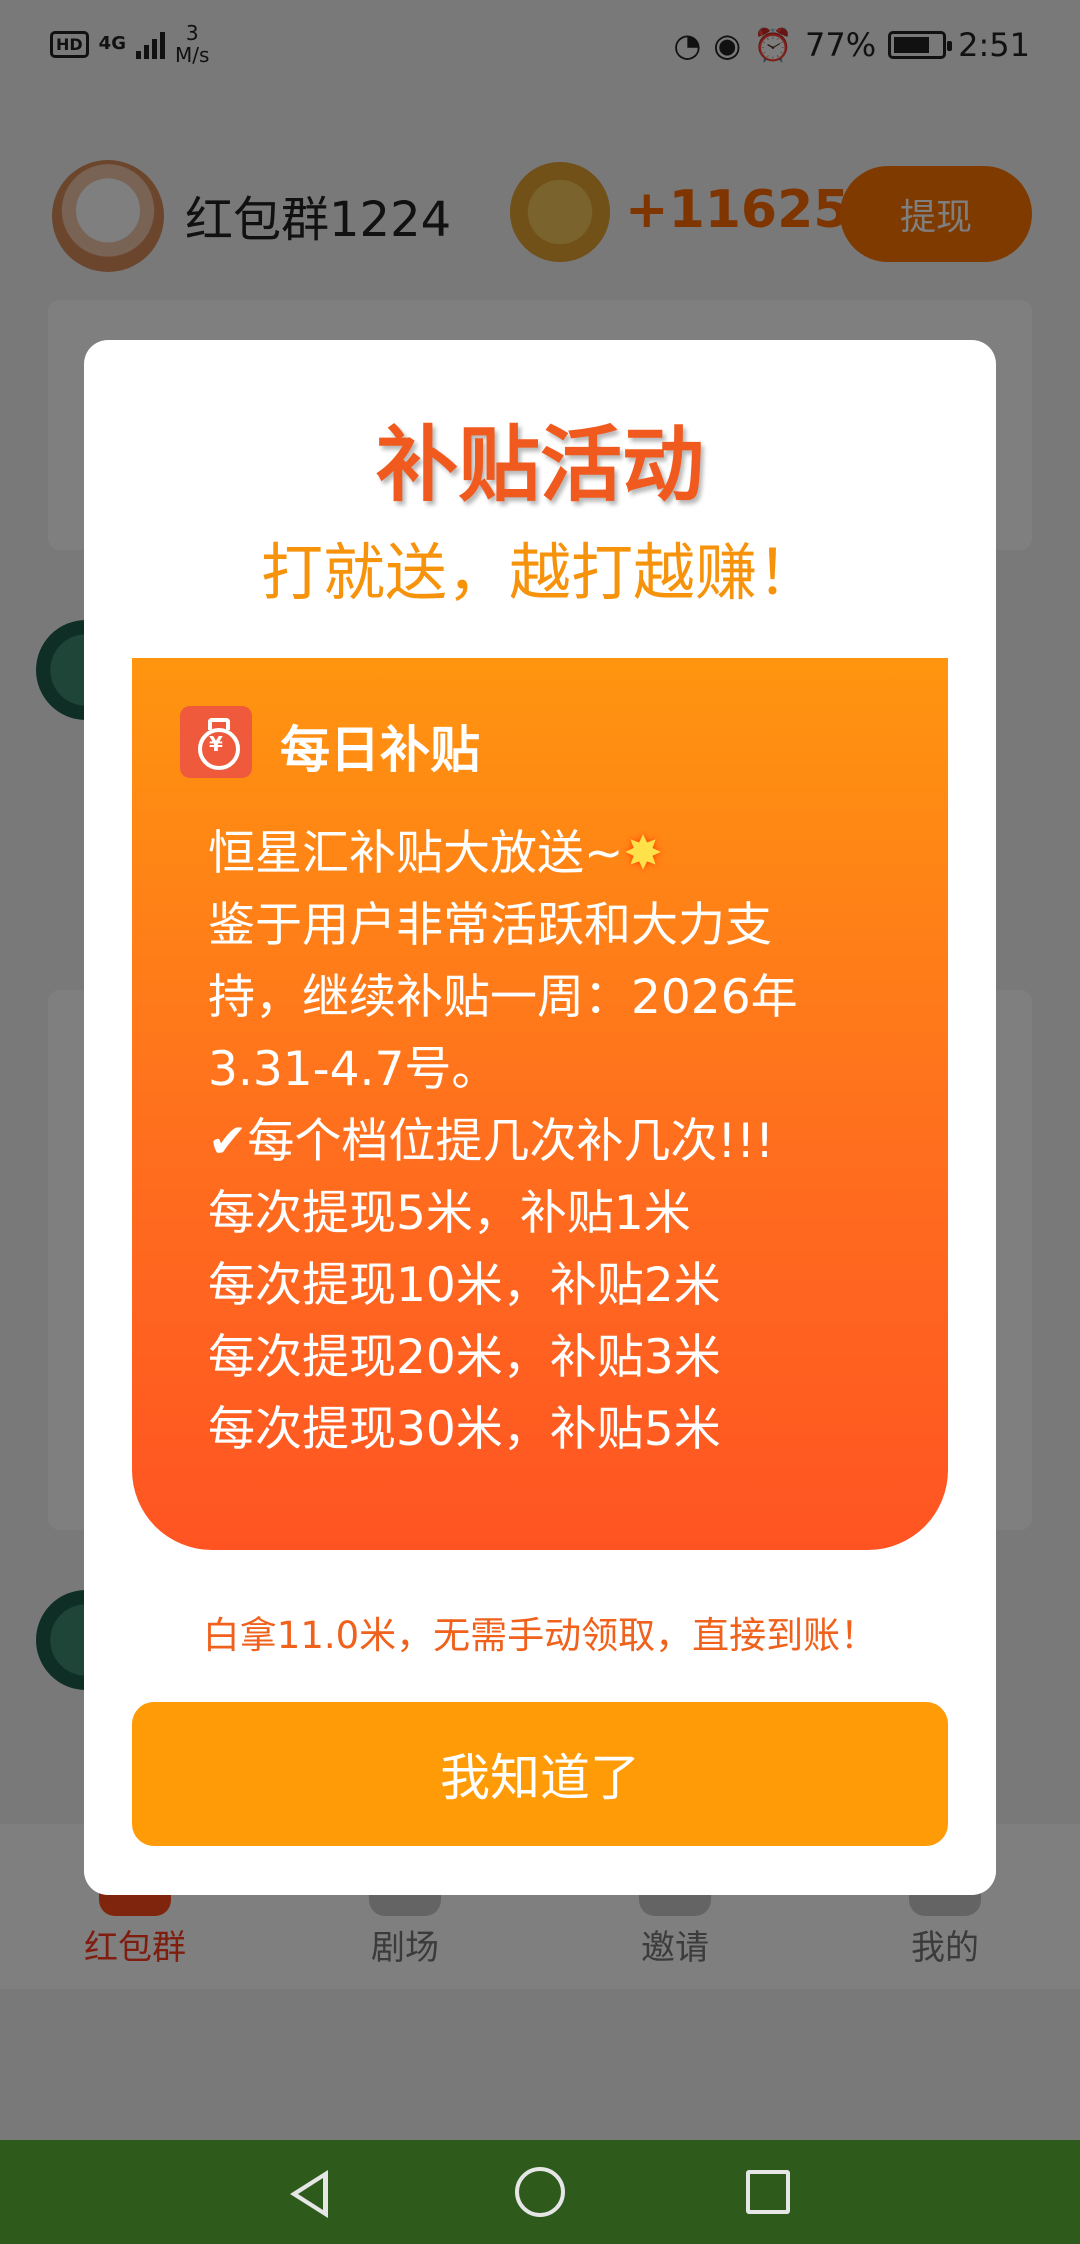  I want to click on system-nav-bar, so click(540, 2192).